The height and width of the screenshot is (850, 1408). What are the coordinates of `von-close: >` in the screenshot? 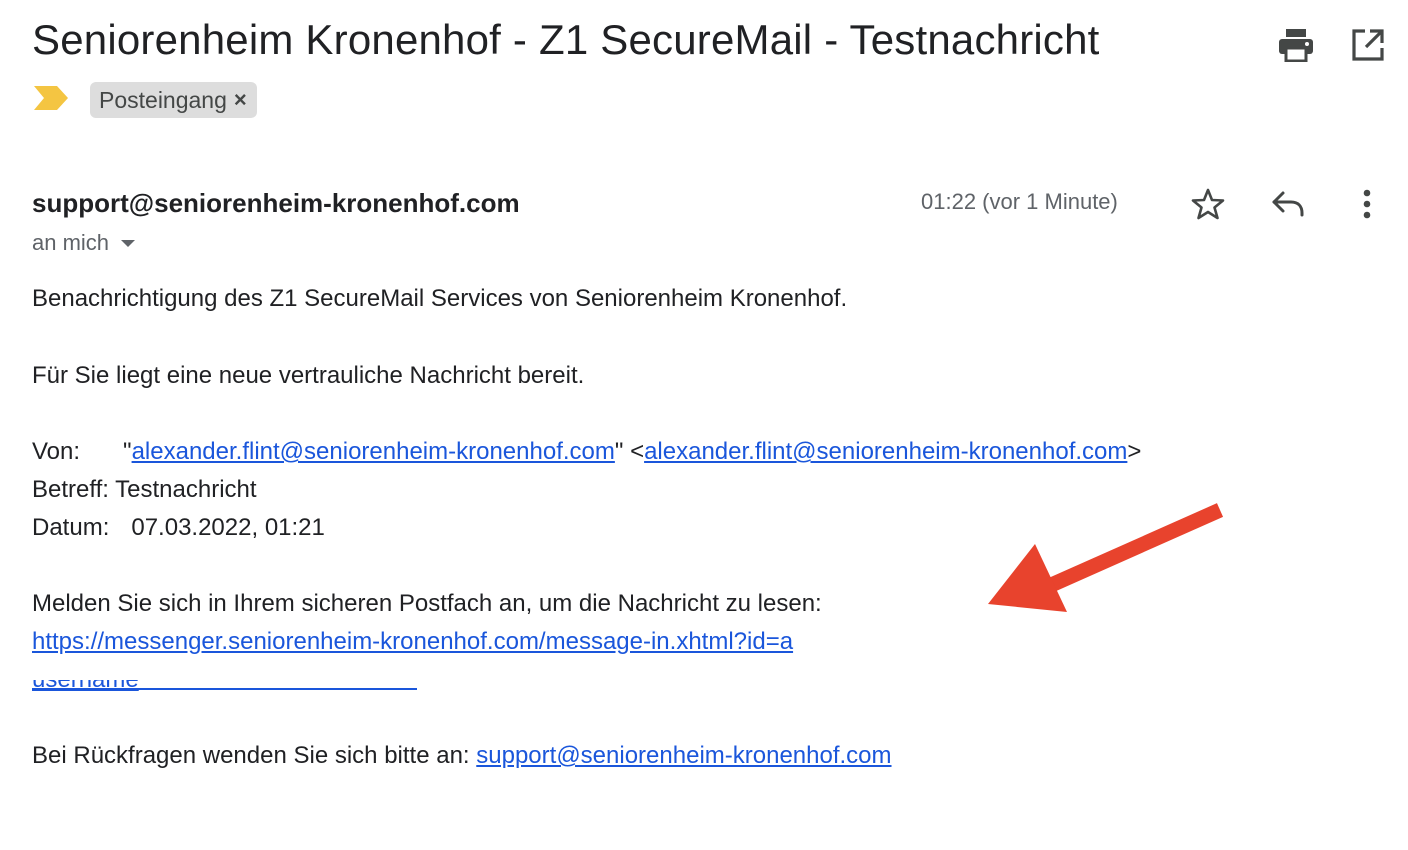 It's located at (1134, 451).